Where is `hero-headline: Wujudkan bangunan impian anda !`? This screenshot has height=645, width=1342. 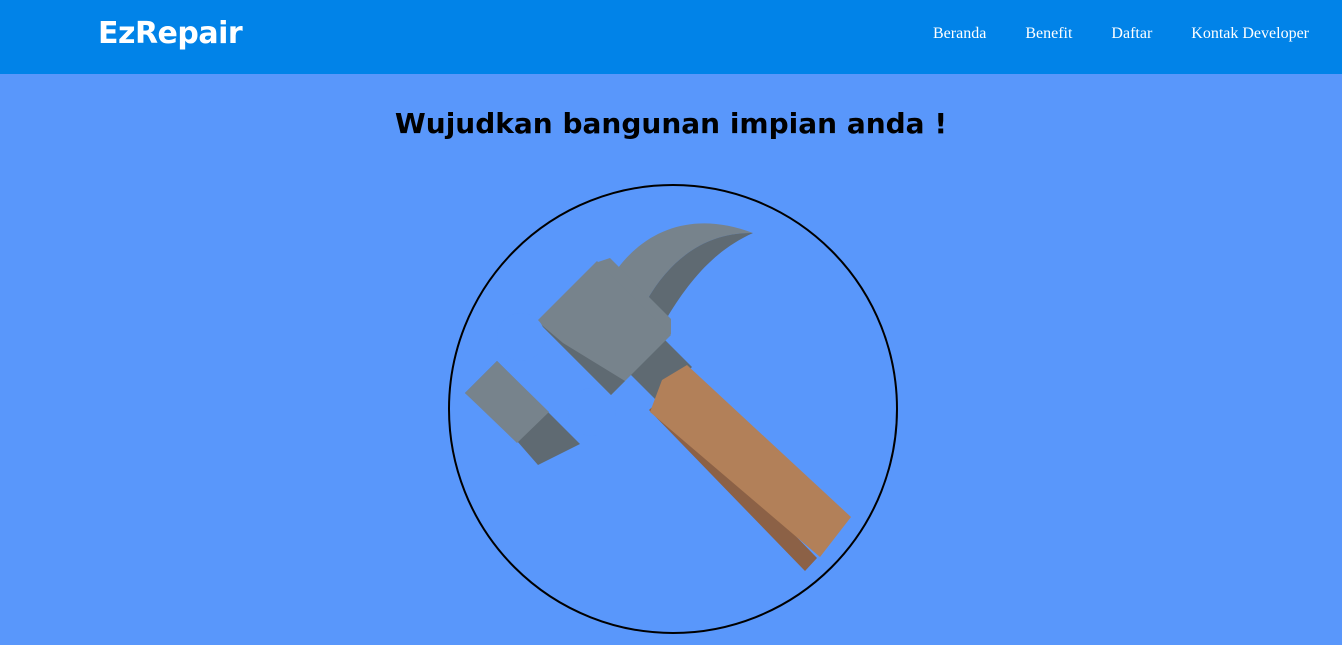 hero-headline: Wujudkan bangunan impian anda ! is located at coordinates (671, 123).